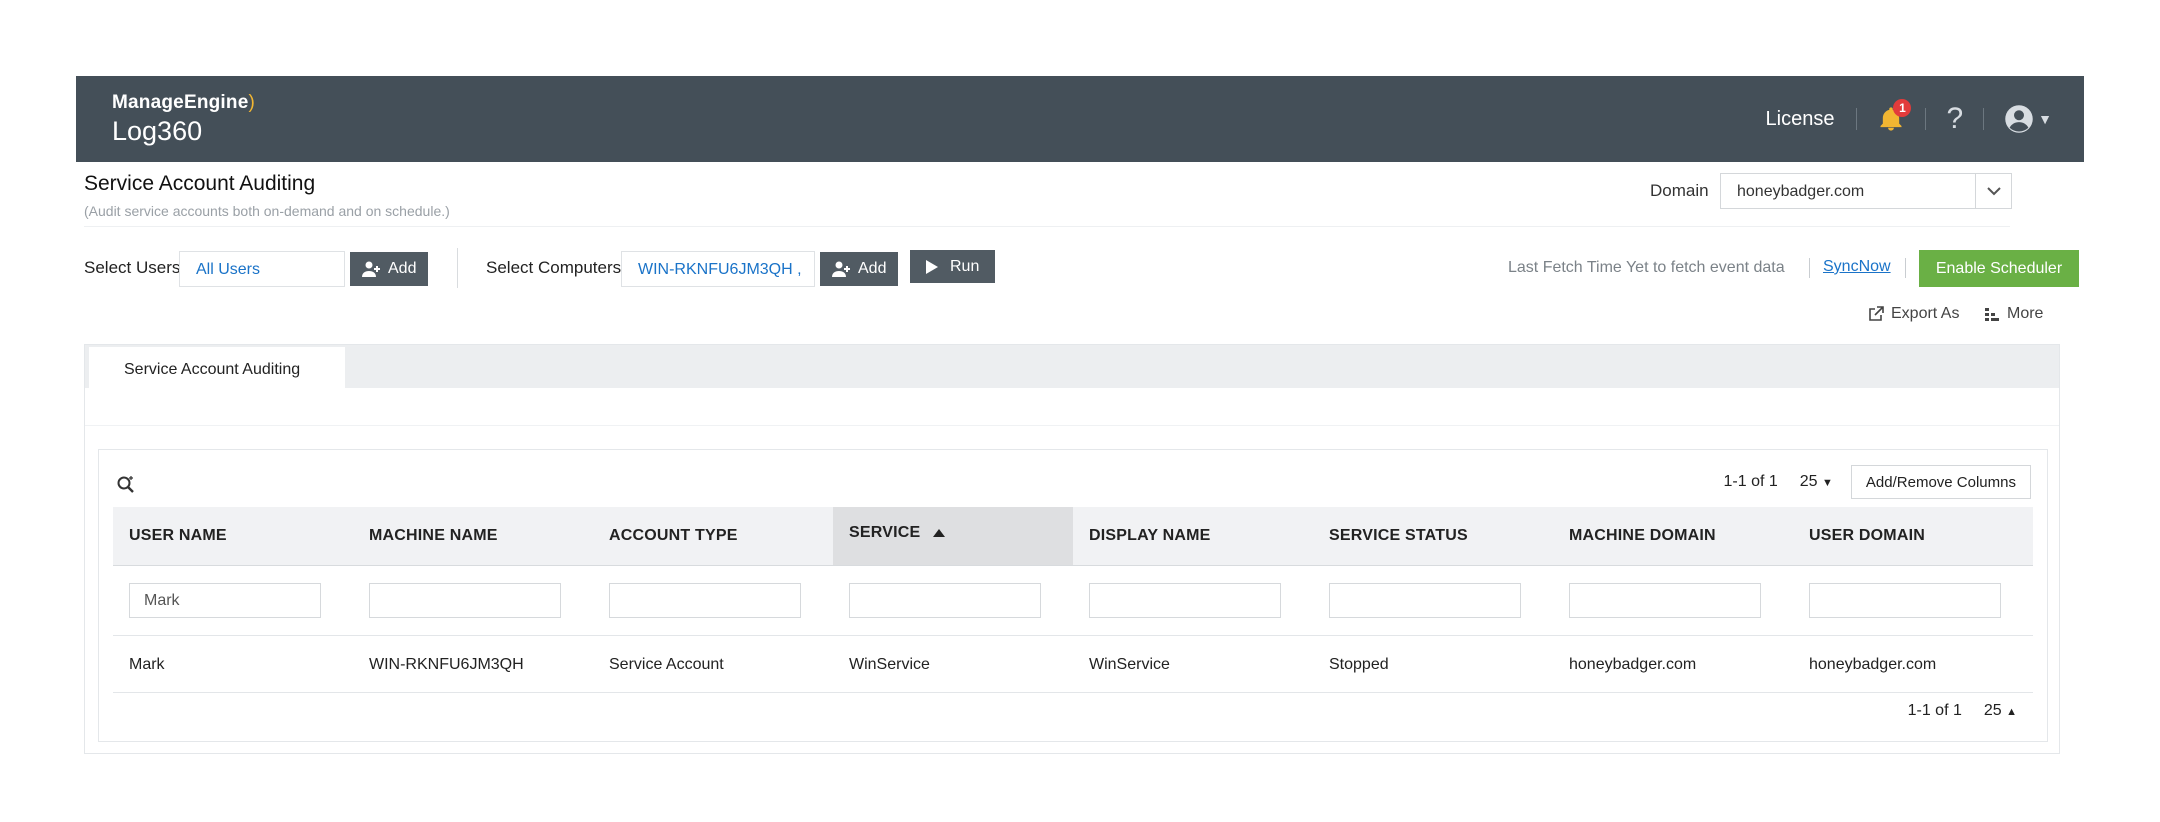 Image resolution: width=2160 pixels, height=822 pixels. Describe the element at coordinates (1800, 119) in the screenshot. I see `license-link: License` at that location.